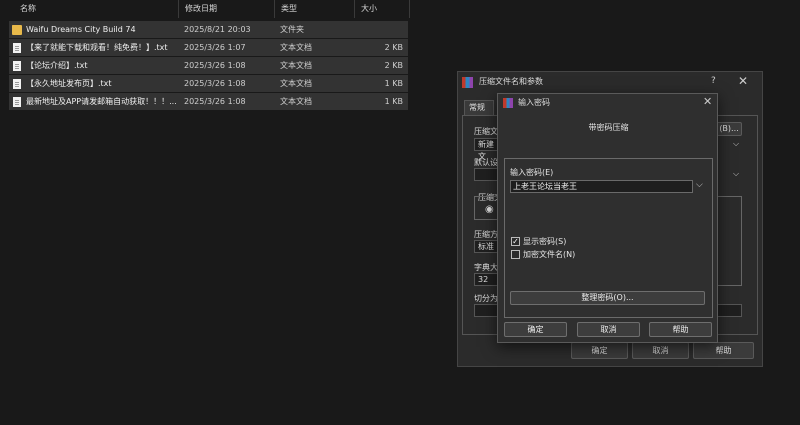  Describe the element at coordinates (382, 9) in the screenshot. I see `column-size: 大小` at that location.